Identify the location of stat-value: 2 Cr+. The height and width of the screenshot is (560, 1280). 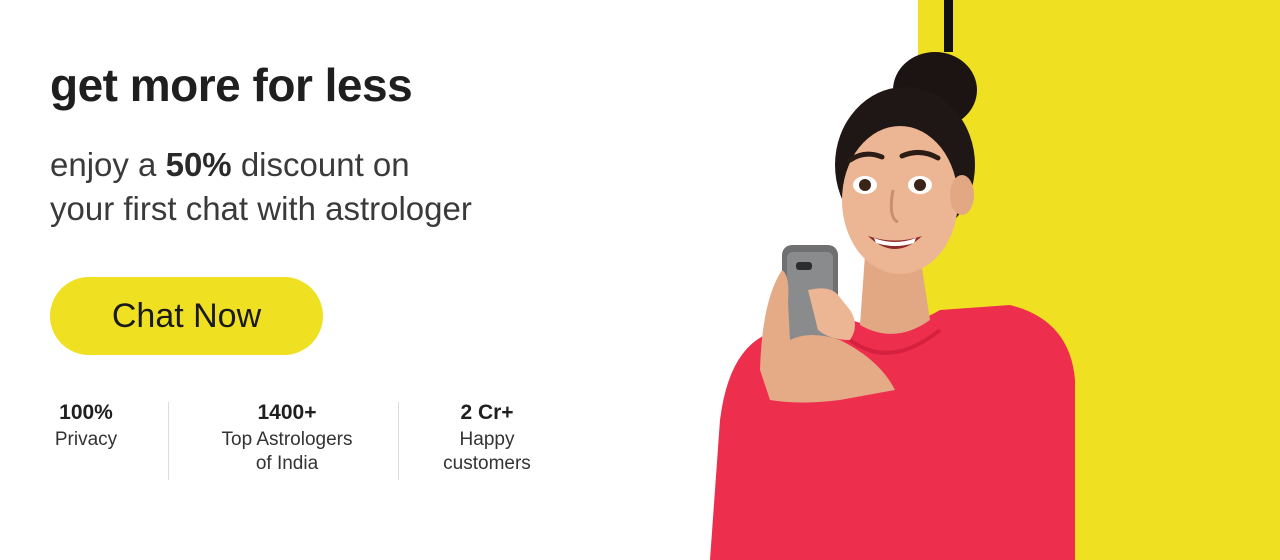
(487, 412).